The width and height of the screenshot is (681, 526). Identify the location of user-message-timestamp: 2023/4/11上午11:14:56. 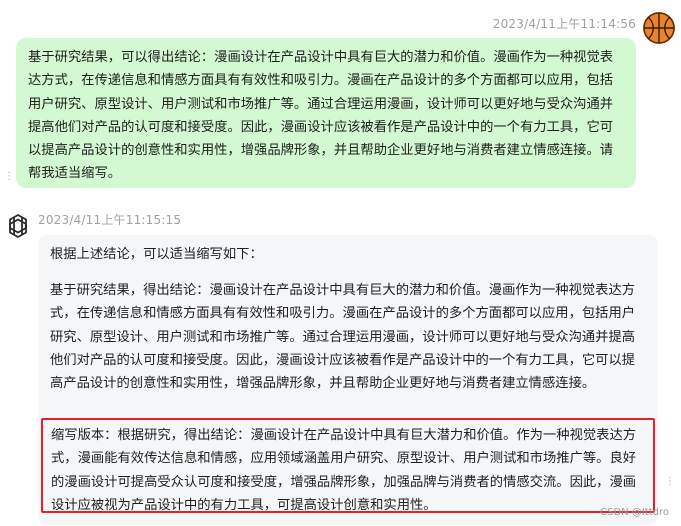
(564, 24).